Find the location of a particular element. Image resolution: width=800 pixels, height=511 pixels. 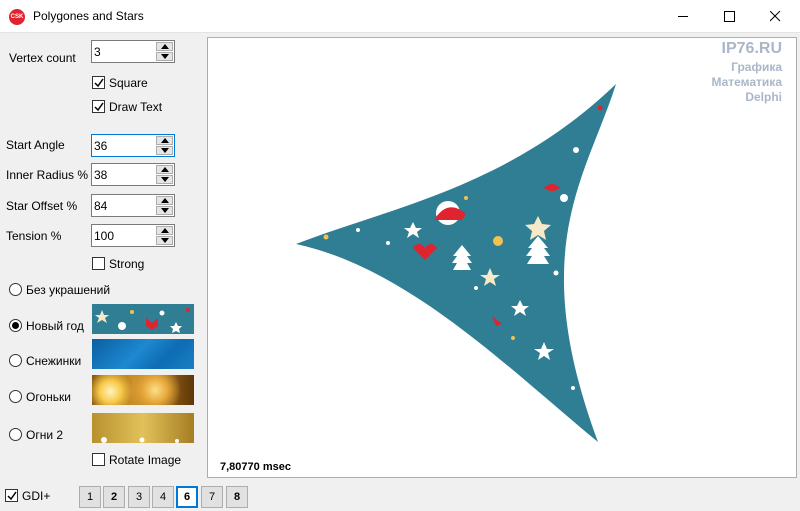

star-offset-spinner is located at coordinates (133, 205).